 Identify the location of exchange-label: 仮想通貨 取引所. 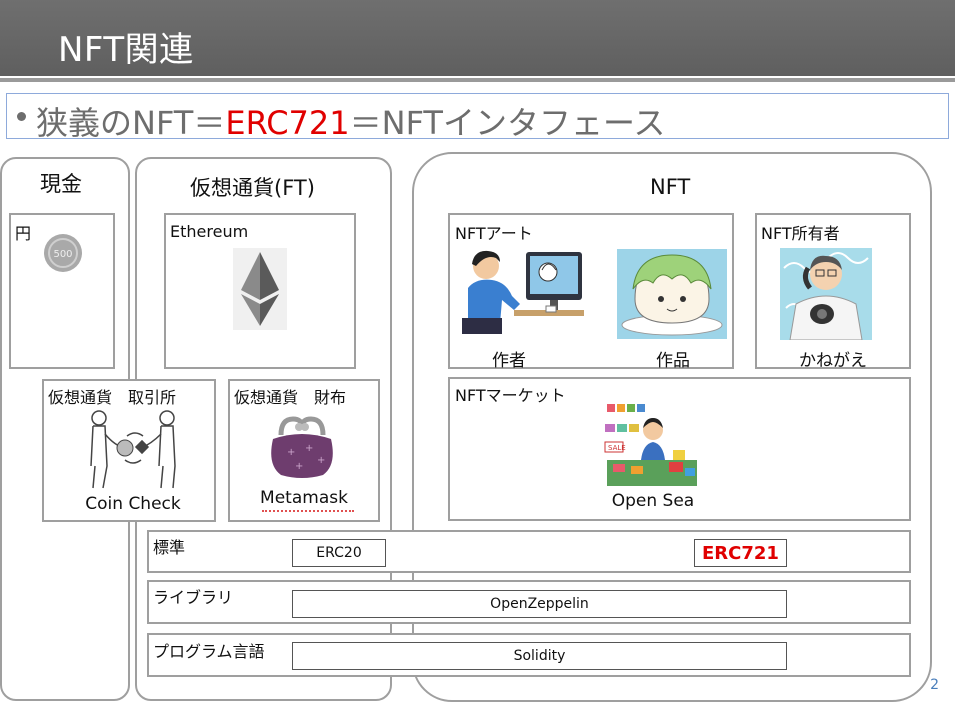
(112, 397).